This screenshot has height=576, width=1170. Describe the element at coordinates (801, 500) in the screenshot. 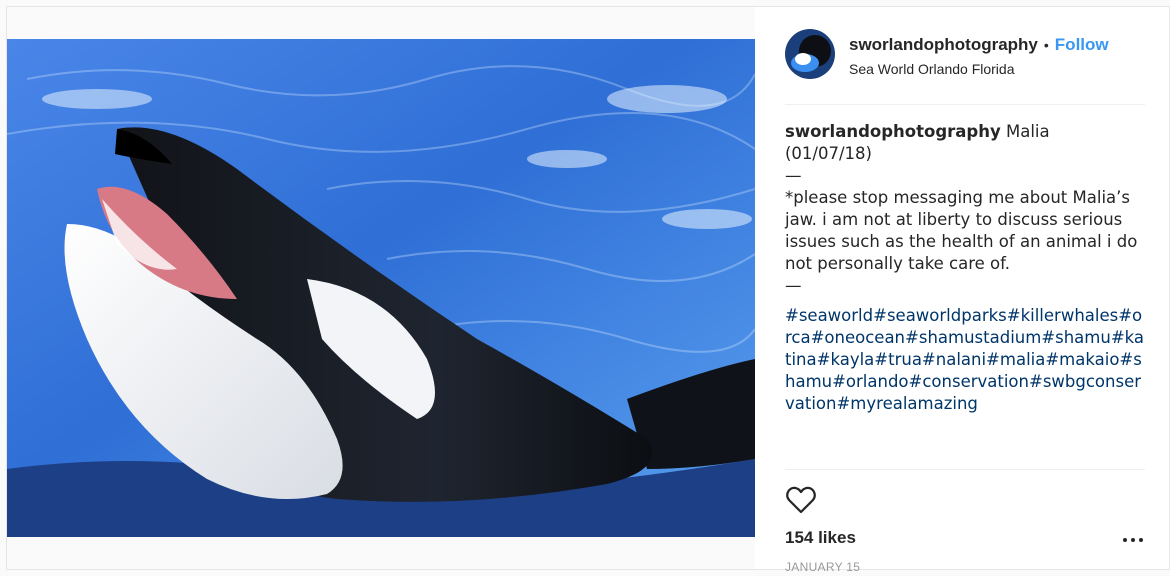

I see `heart-outline-icon` at that location.